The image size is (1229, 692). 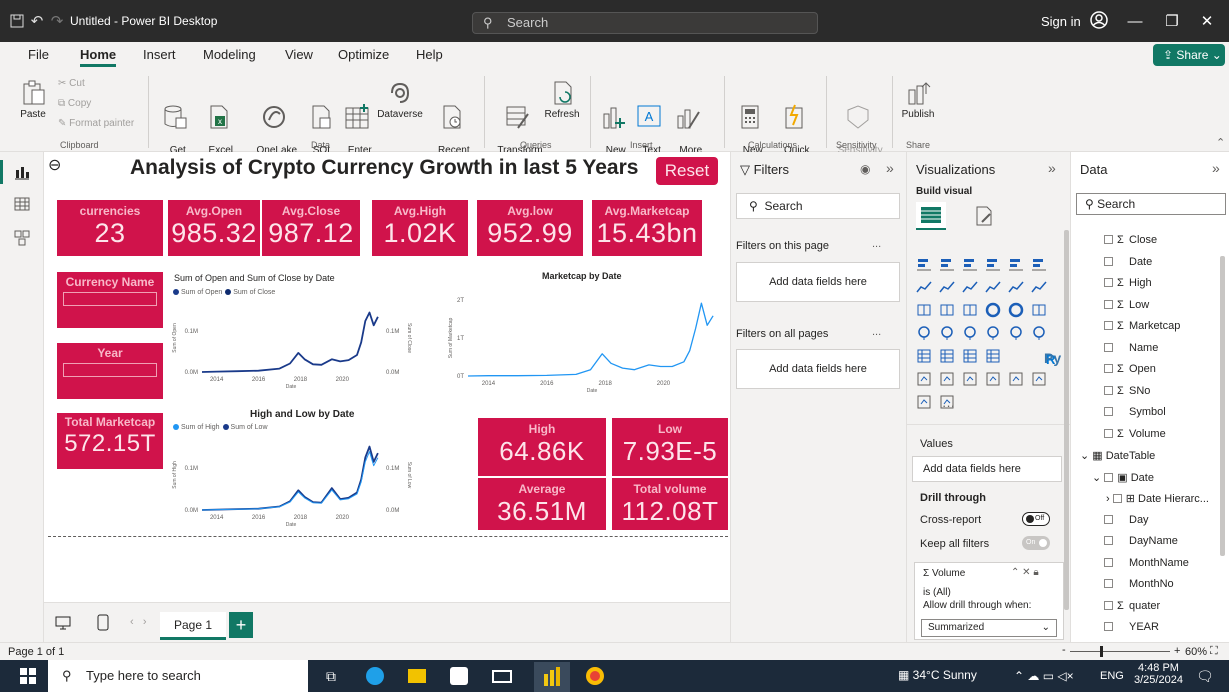 I want to click on paginated-icon, so click(x=1039, y=379).